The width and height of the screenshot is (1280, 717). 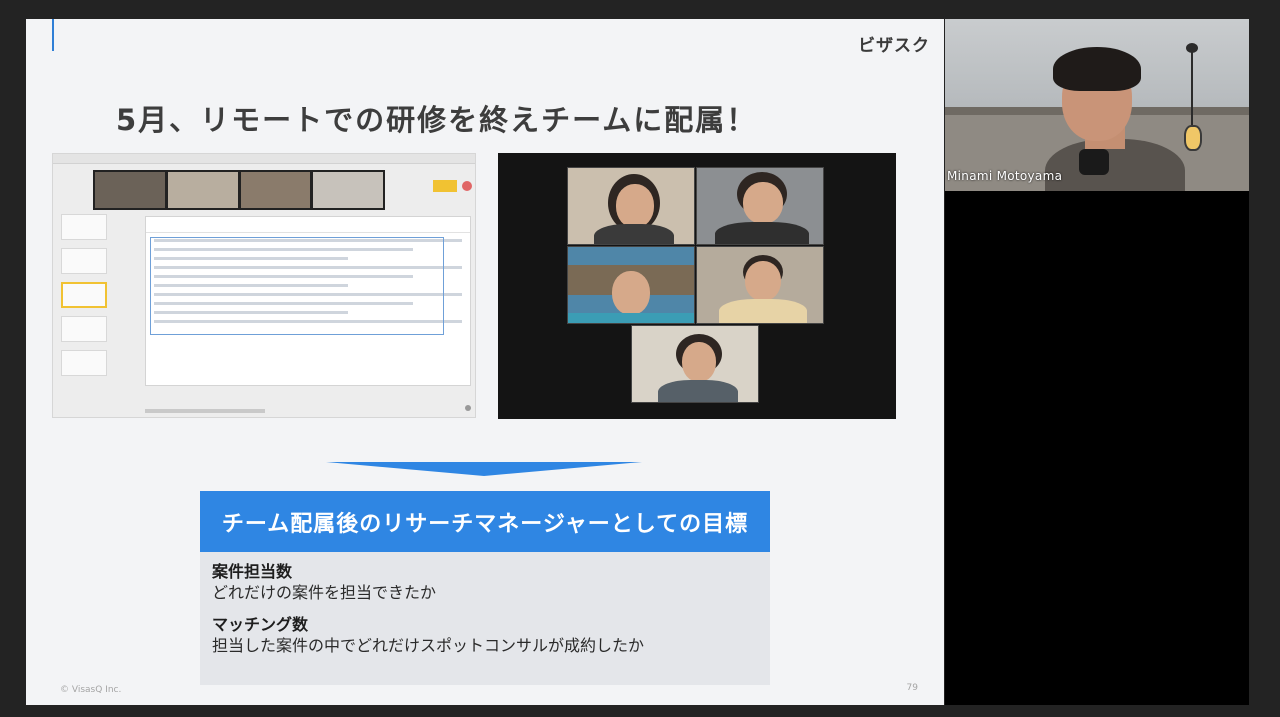 I want to click on screenshot-share-button, so click(x=445, y=186).